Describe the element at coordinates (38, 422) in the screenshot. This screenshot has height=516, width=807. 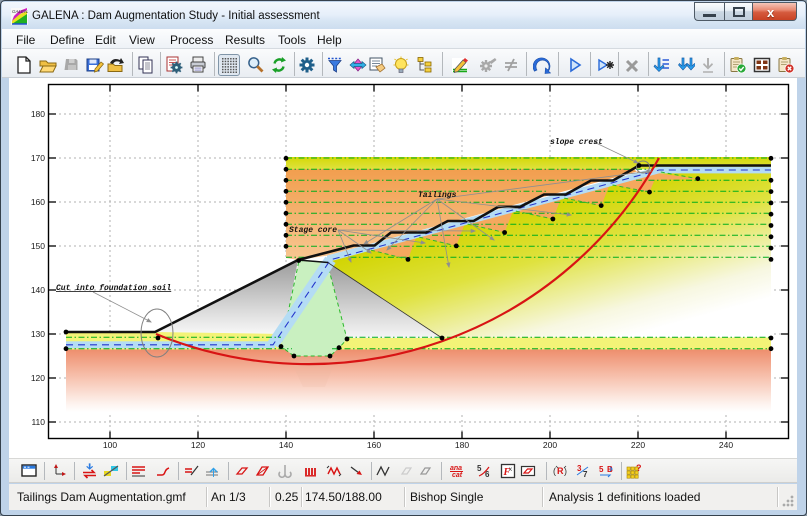
I see `svg-text: 110` at that location.